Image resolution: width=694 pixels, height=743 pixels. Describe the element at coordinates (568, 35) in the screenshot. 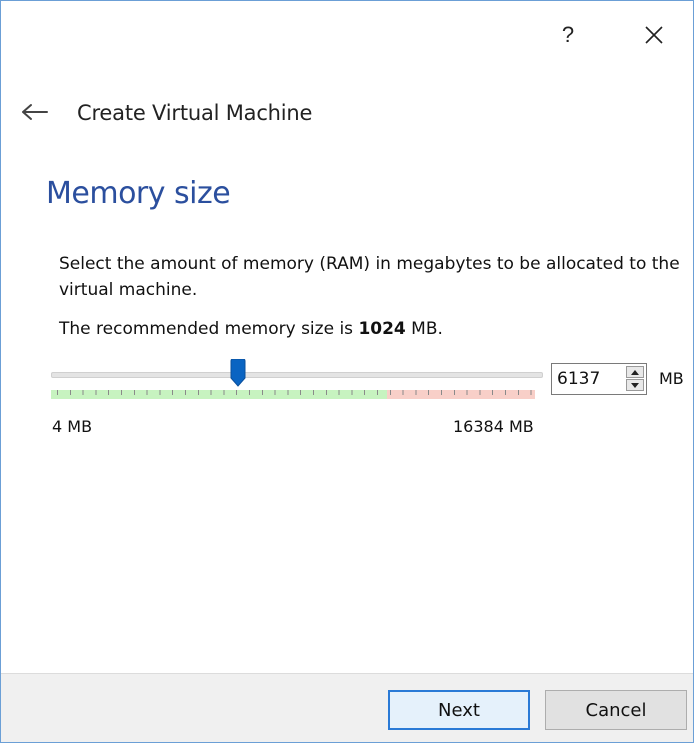

I see `help-button: ?` at that location.